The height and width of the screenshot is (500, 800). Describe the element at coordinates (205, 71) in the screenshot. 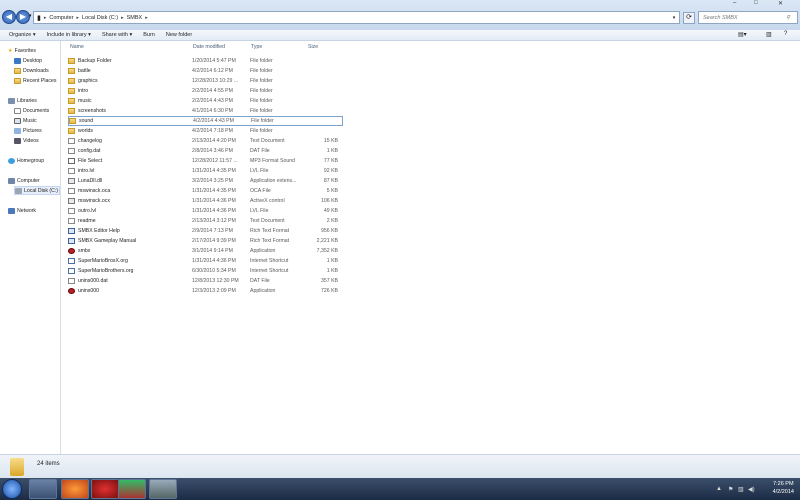

I see `table-row: battle 4/2/2014 6:12 PM File folder` at that location.